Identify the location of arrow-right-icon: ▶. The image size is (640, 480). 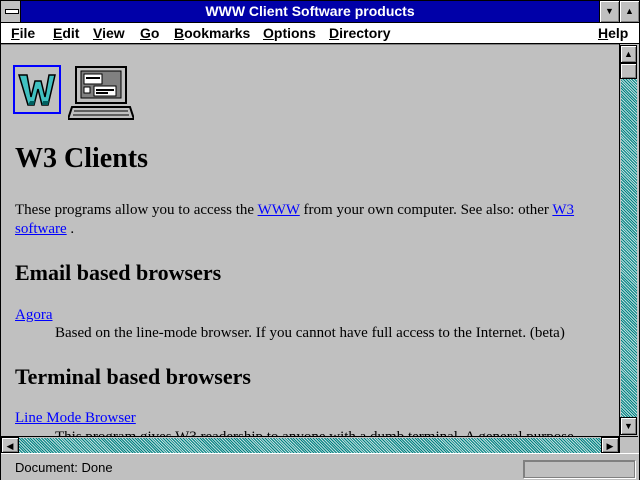
(610, 446).